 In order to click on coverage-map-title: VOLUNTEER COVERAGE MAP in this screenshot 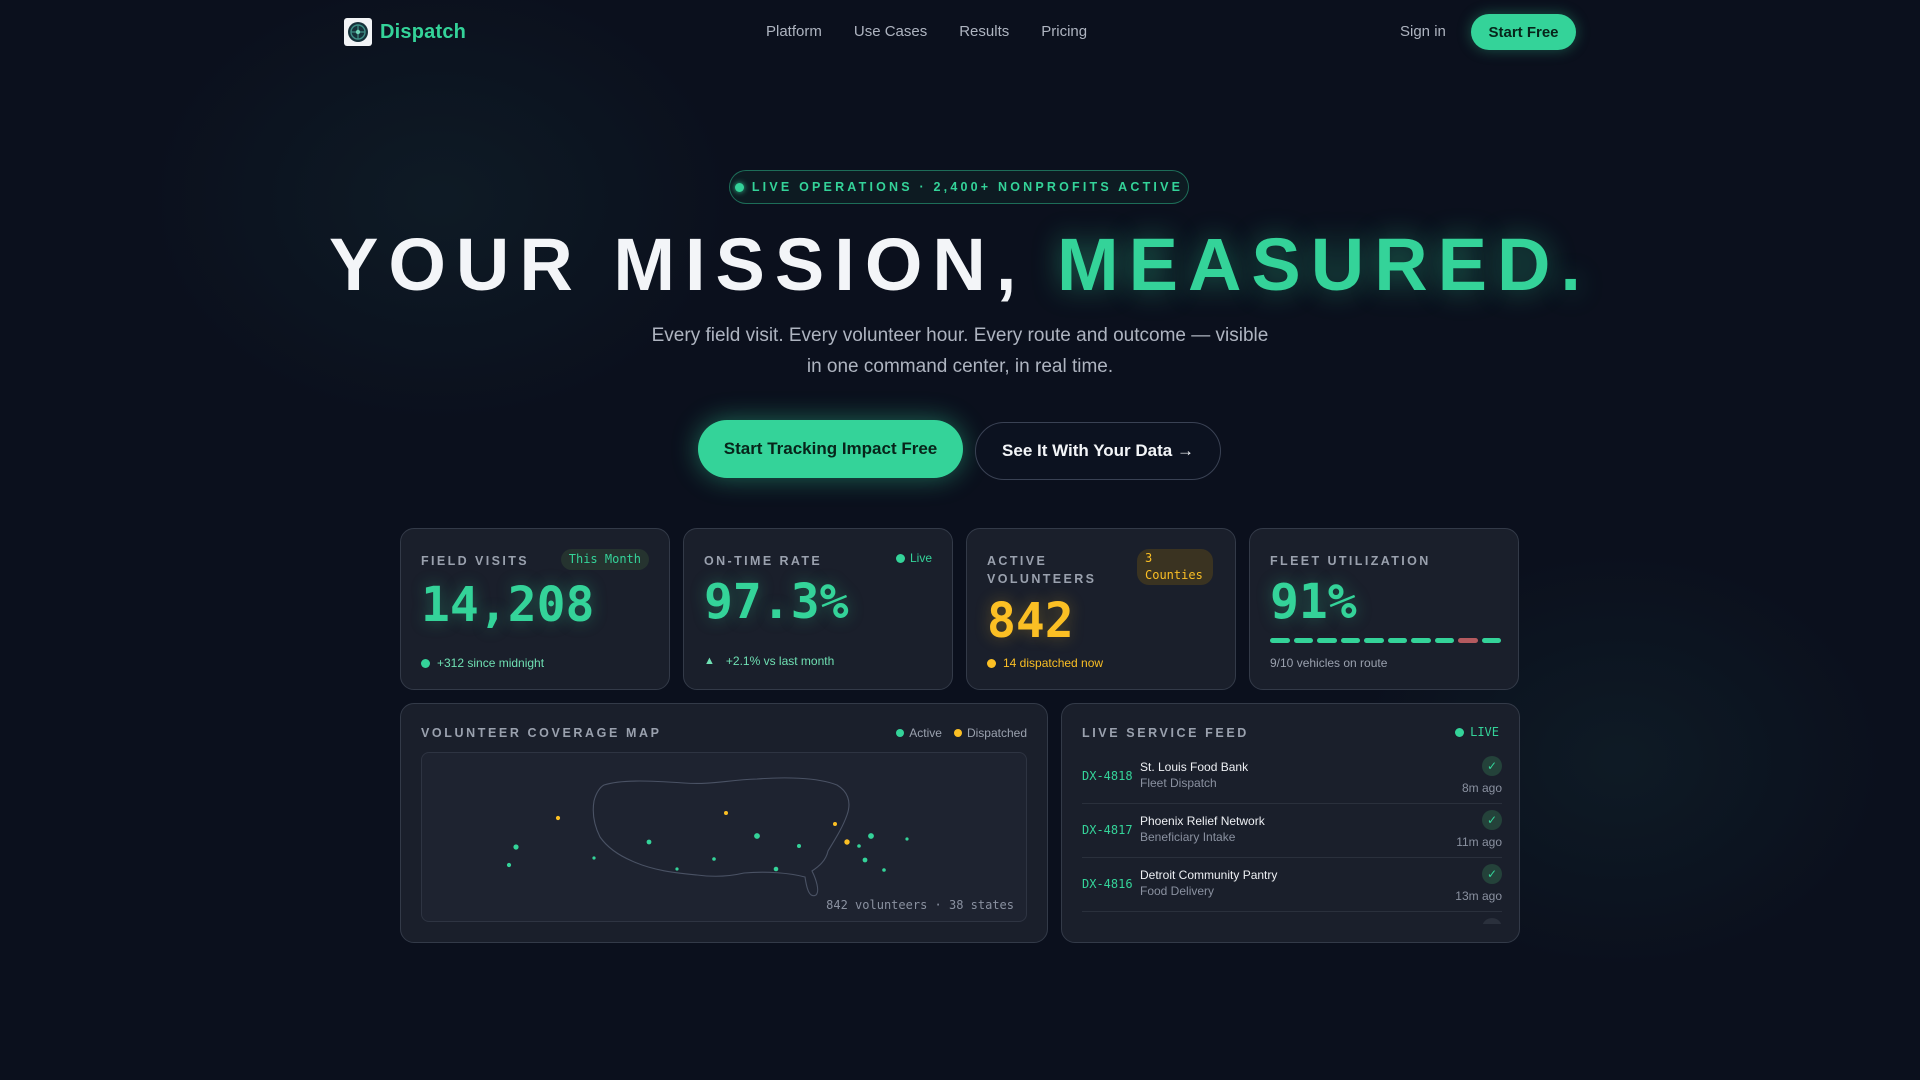, I will do `click(541, 733)`.